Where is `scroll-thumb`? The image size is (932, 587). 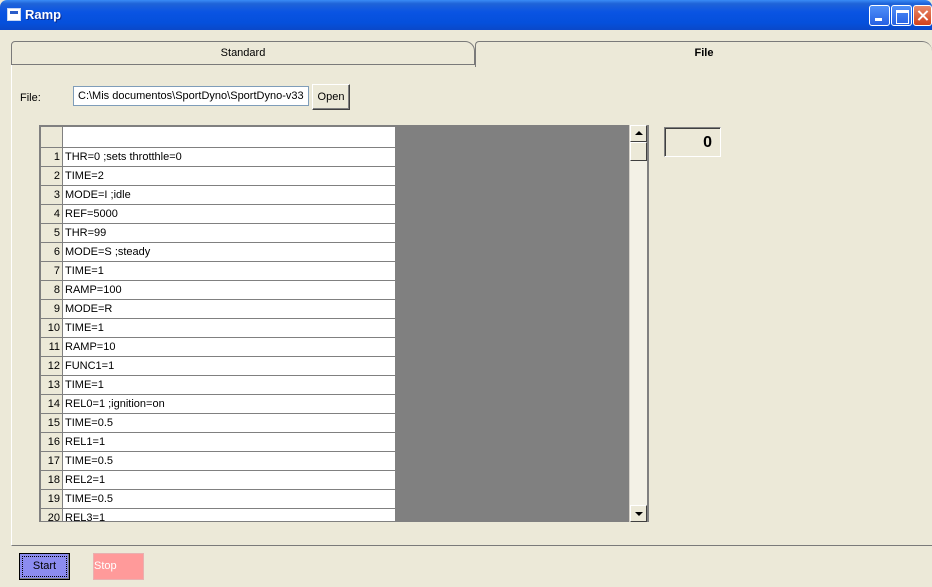
scroll-thumb is located at coordinates (638, 151).